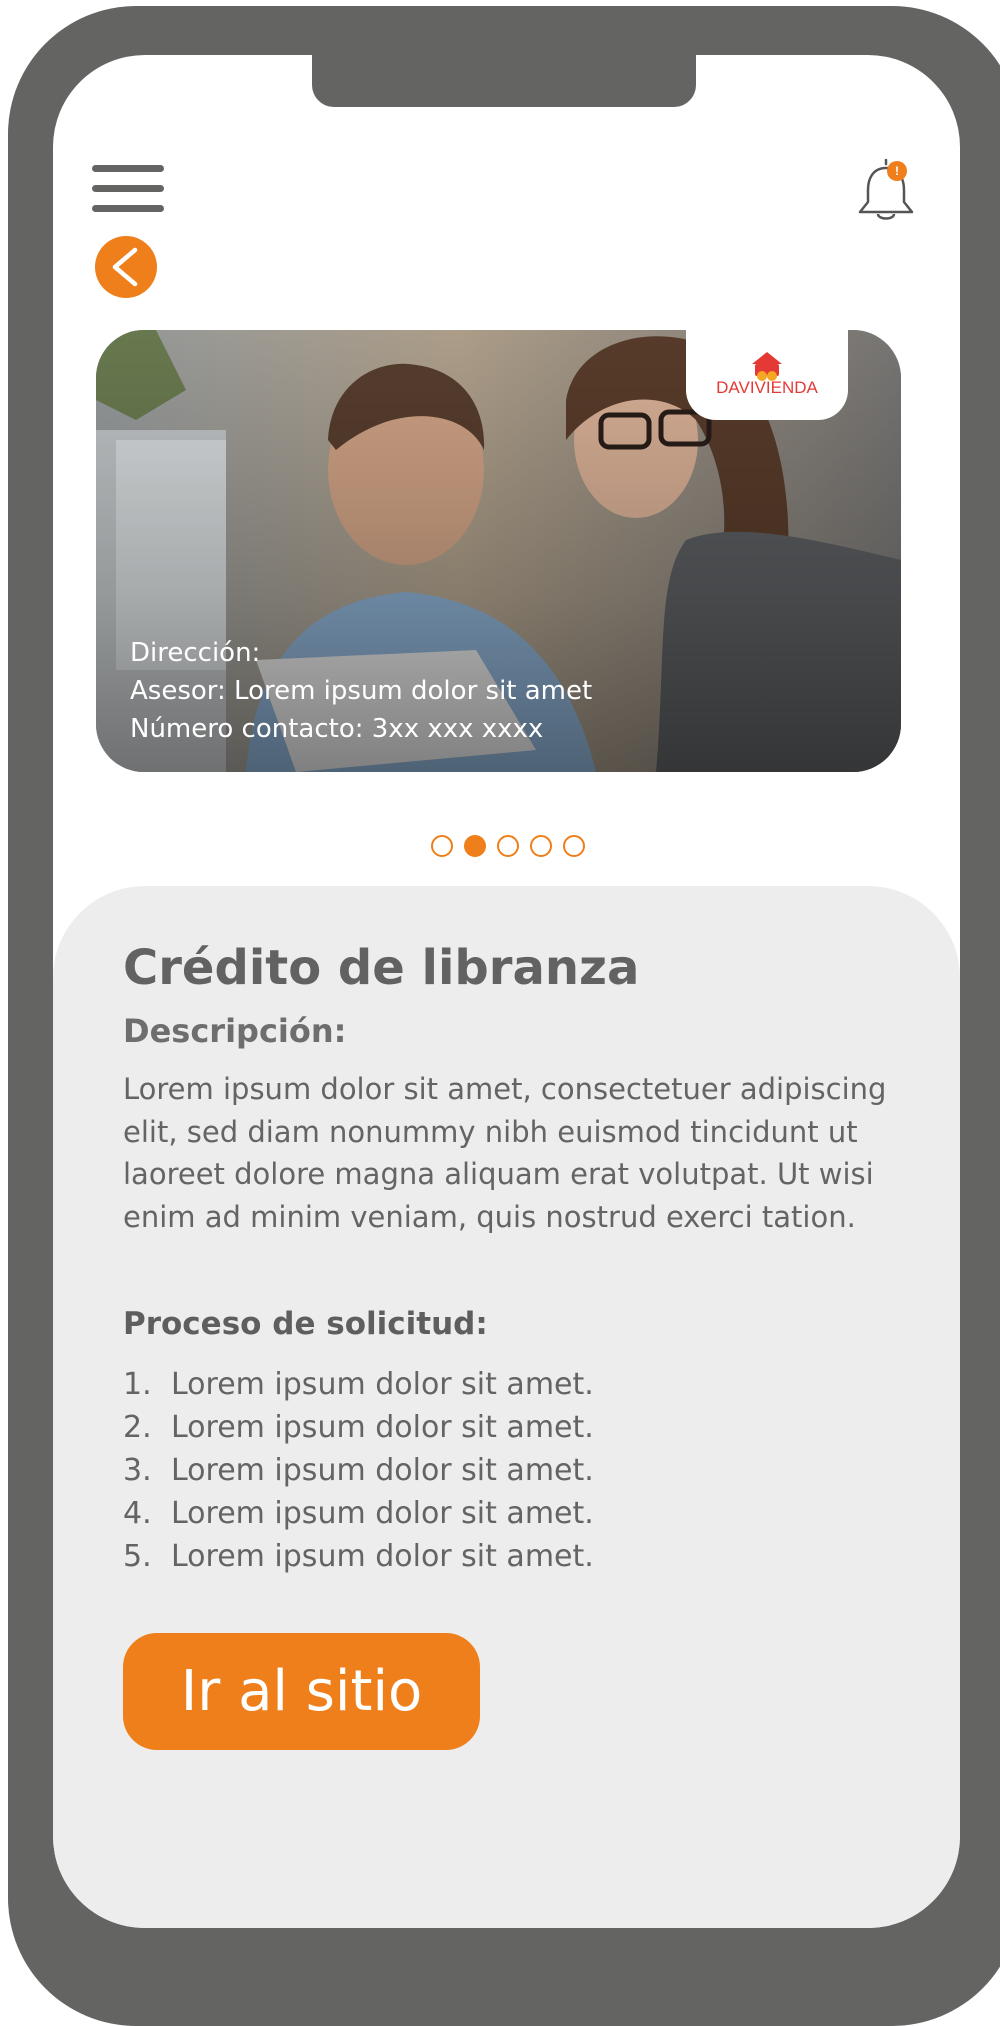  Describe the element at coordinates (137, 1556) in the screenshot. I see `step-number: 5.` at that location.